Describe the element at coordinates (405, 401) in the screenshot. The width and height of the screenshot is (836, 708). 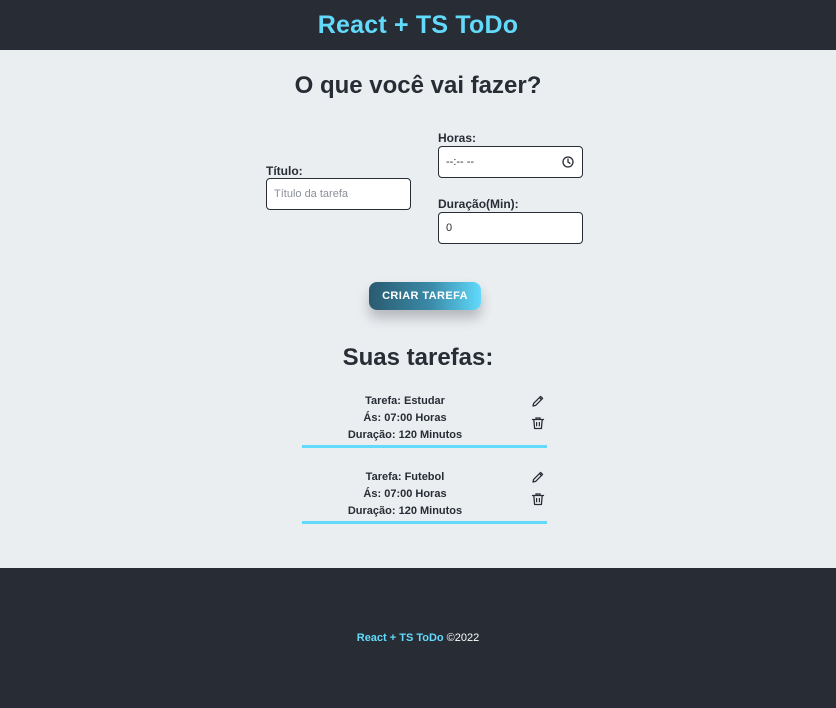
I see `task-title: Tarefa: Estudar` at that location.